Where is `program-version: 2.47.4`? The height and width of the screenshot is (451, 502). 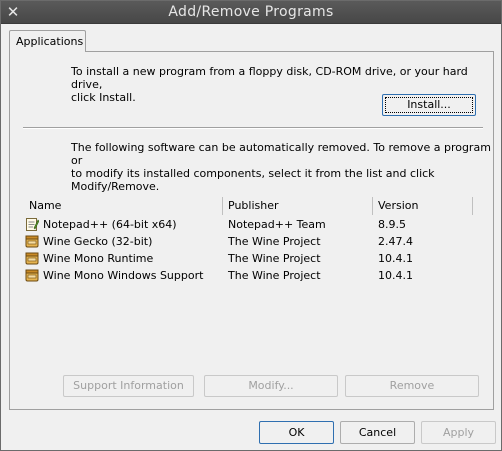 program-version: 2.47.4 is located at coordinates (395, 241).